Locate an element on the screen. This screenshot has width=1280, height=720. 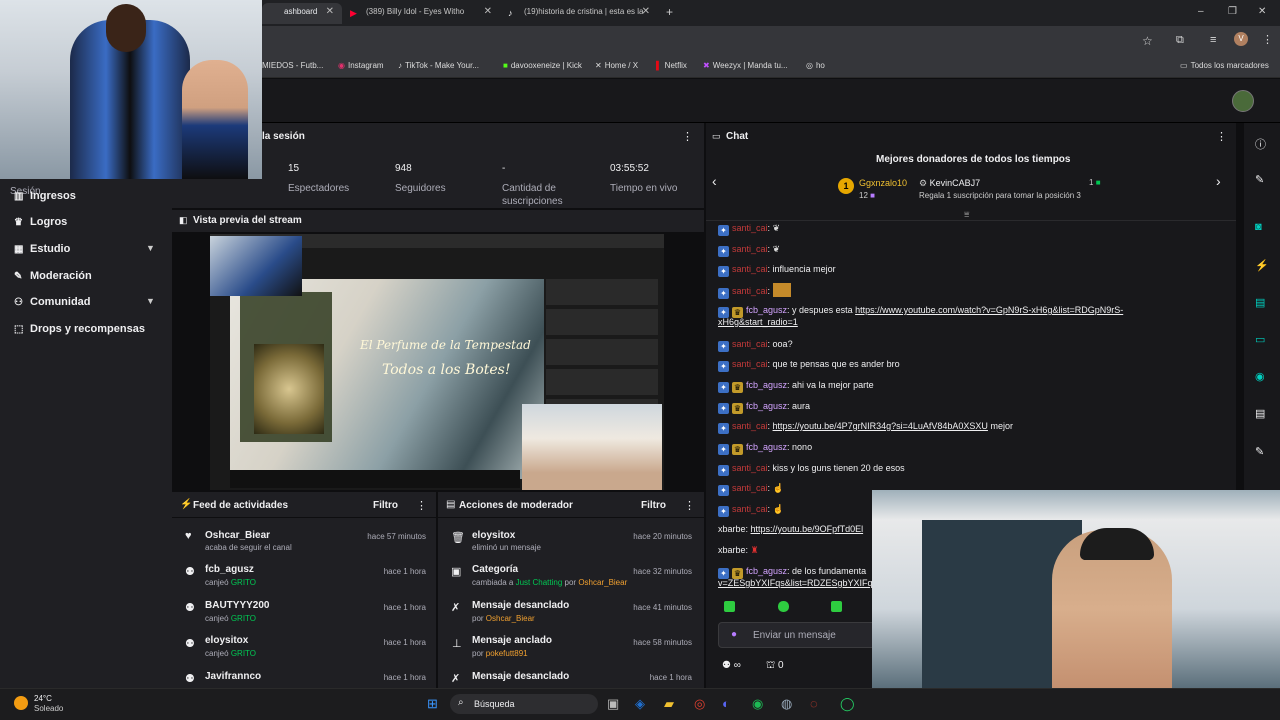
nav-item-comunidad: ⚇ Comunidad ▼ is located at coordinates (84, 302).